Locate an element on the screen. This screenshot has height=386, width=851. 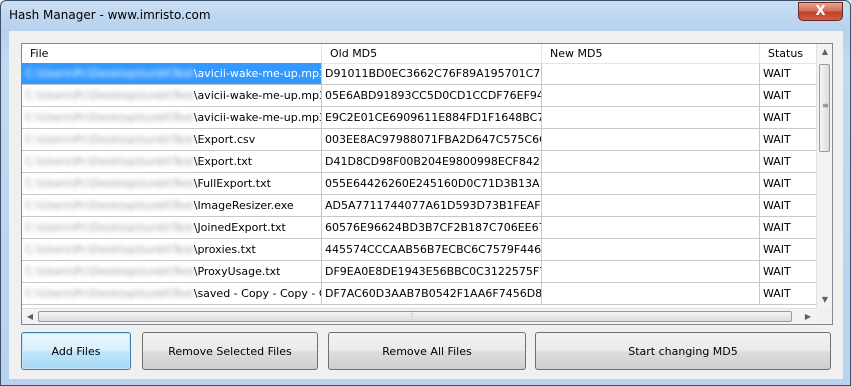
old-md5-cell: 055E64426260E245160D0C71D3B13A1B is located at coordinates (432, 183).